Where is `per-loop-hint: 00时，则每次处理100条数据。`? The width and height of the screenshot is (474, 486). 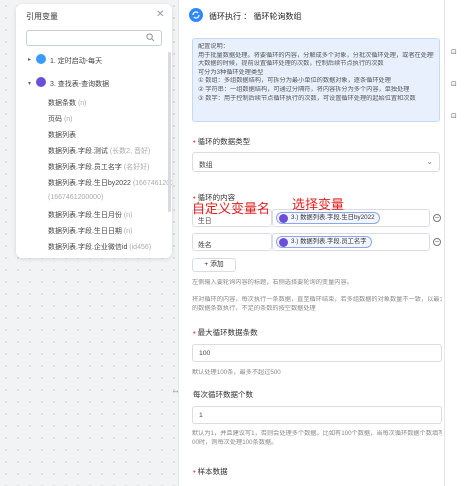 per-loop-hint: 00时，则每次处理100条数据。 is located at coordinates (235, 442).